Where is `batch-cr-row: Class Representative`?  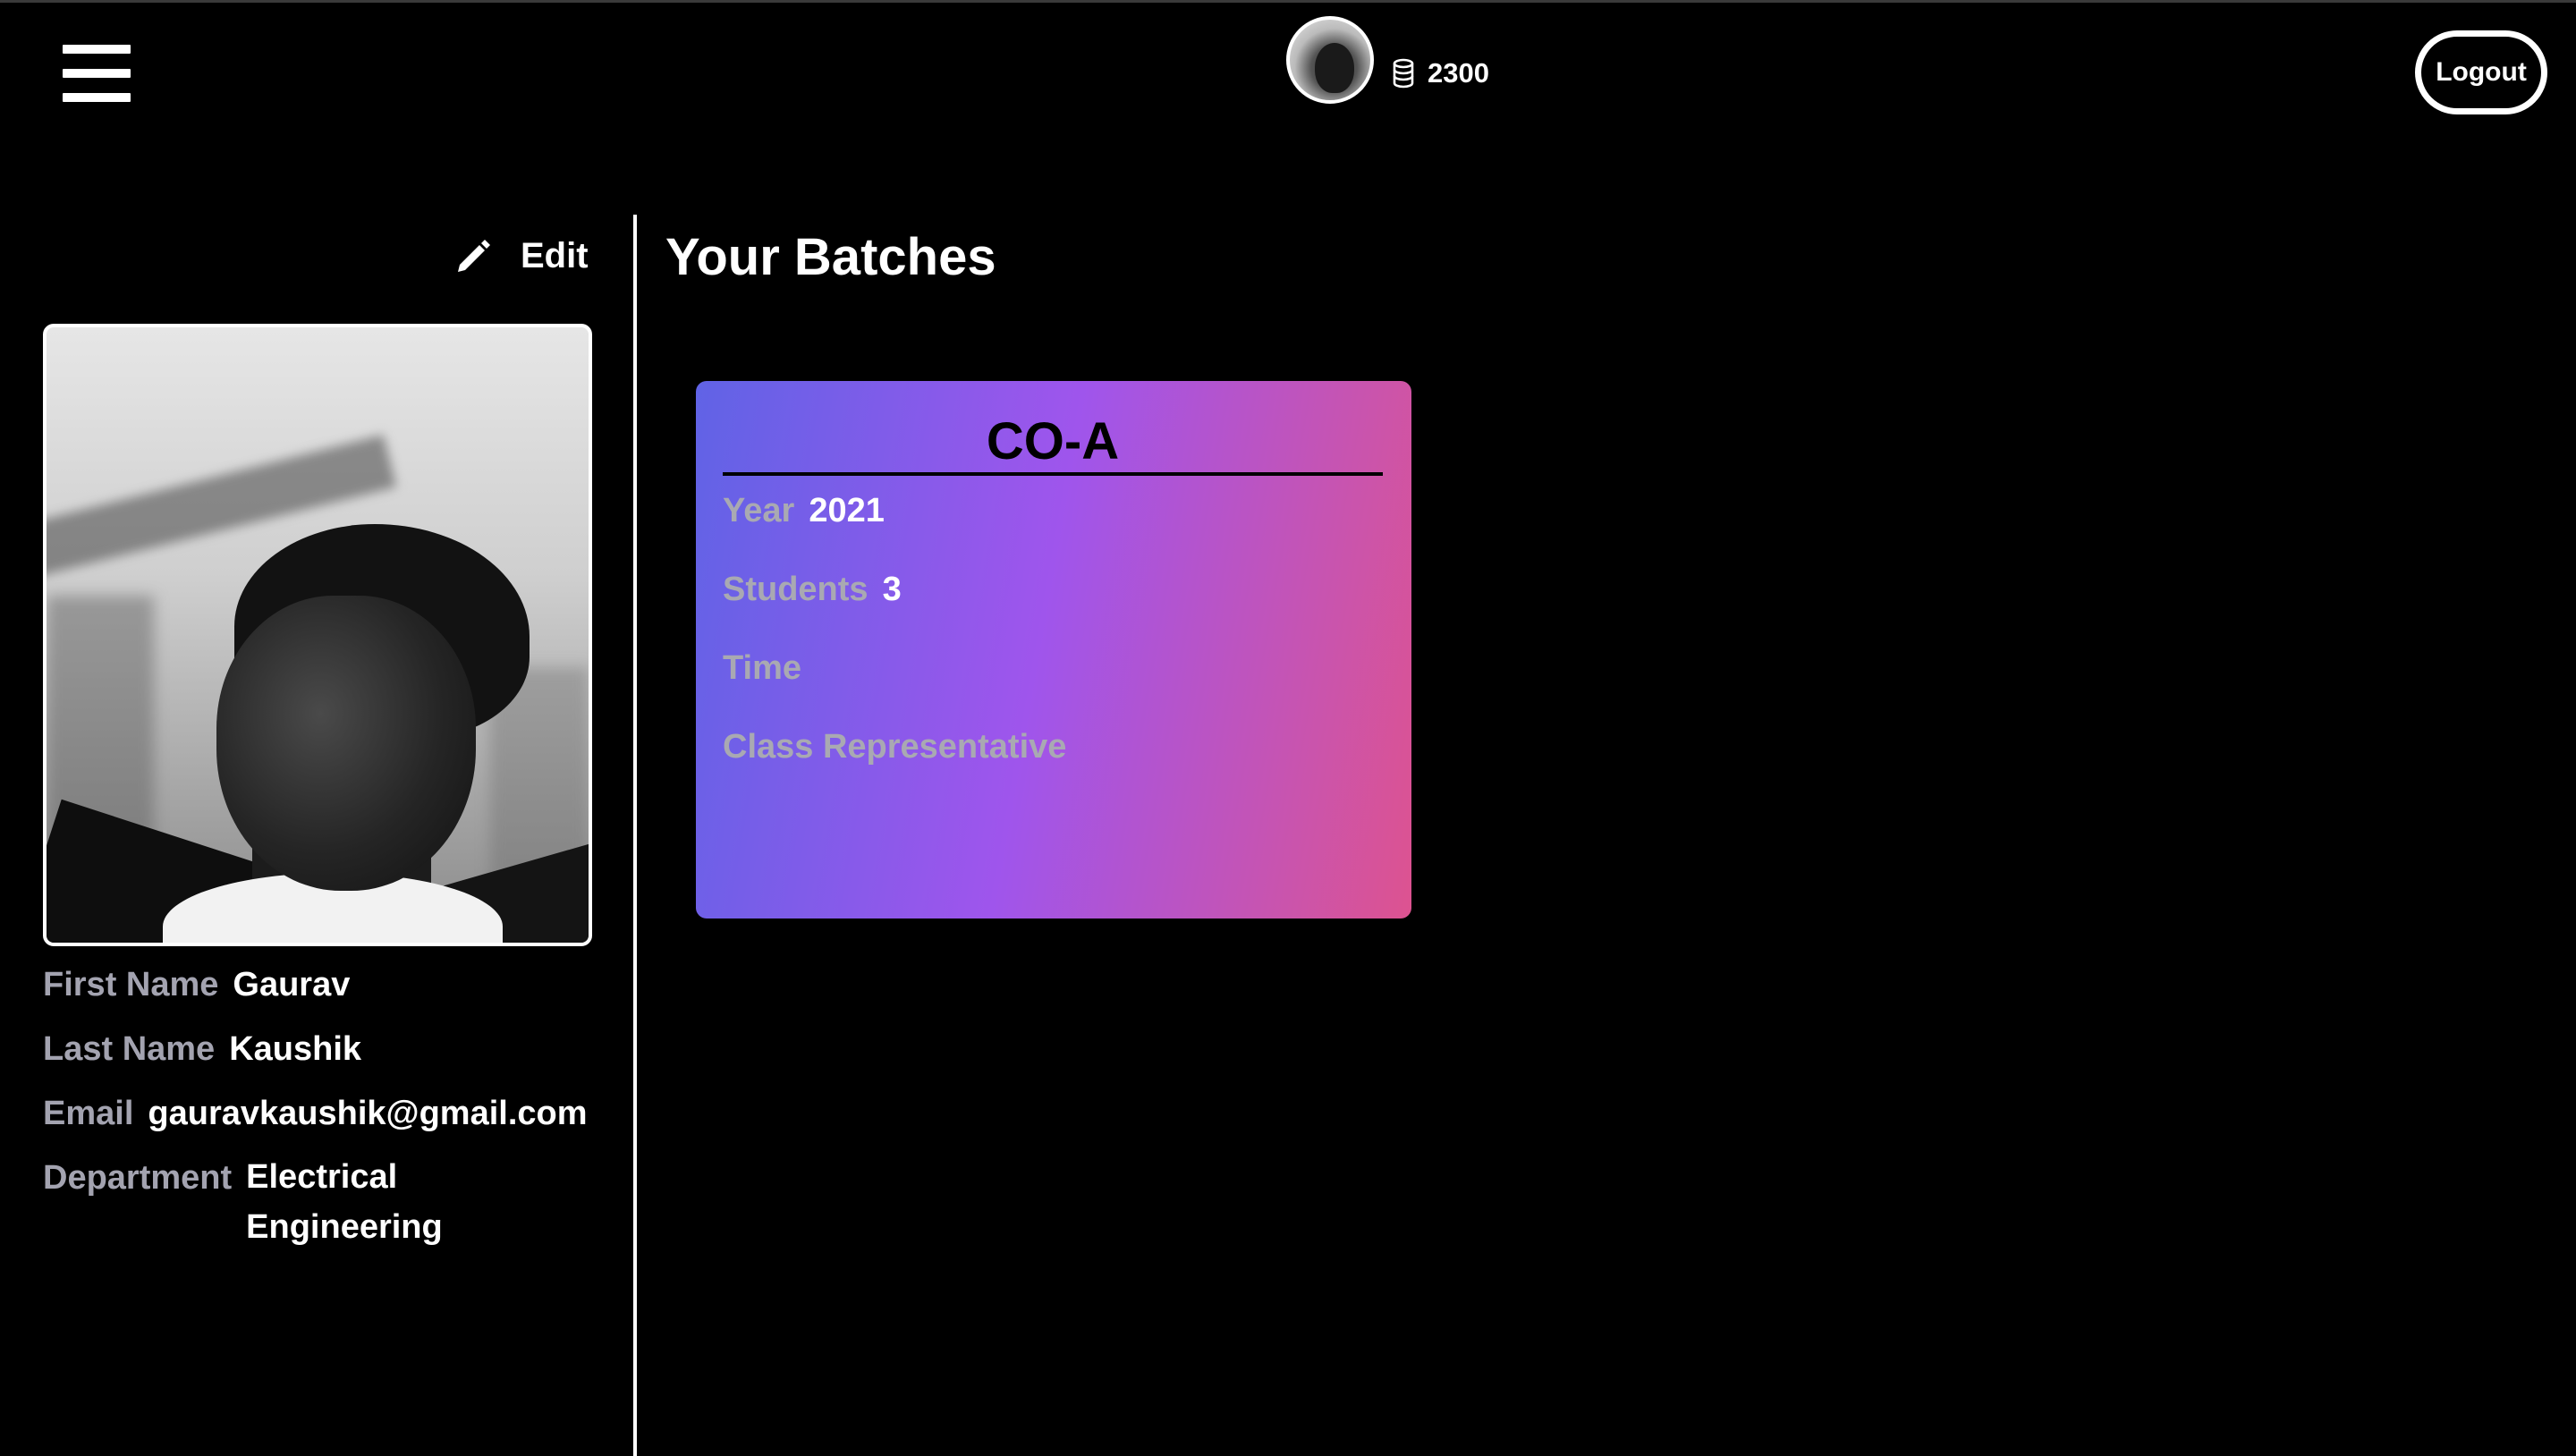
batch-cr-row: Class Representative is located at coordinates (894, 747).